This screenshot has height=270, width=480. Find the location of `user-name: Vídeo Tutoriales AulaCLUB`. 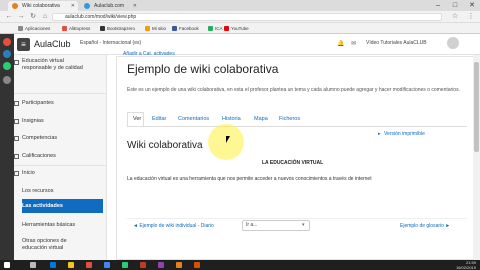

user-name: Vídeo Tutoriales AulaCLUB is located at coordinates (396, 43).